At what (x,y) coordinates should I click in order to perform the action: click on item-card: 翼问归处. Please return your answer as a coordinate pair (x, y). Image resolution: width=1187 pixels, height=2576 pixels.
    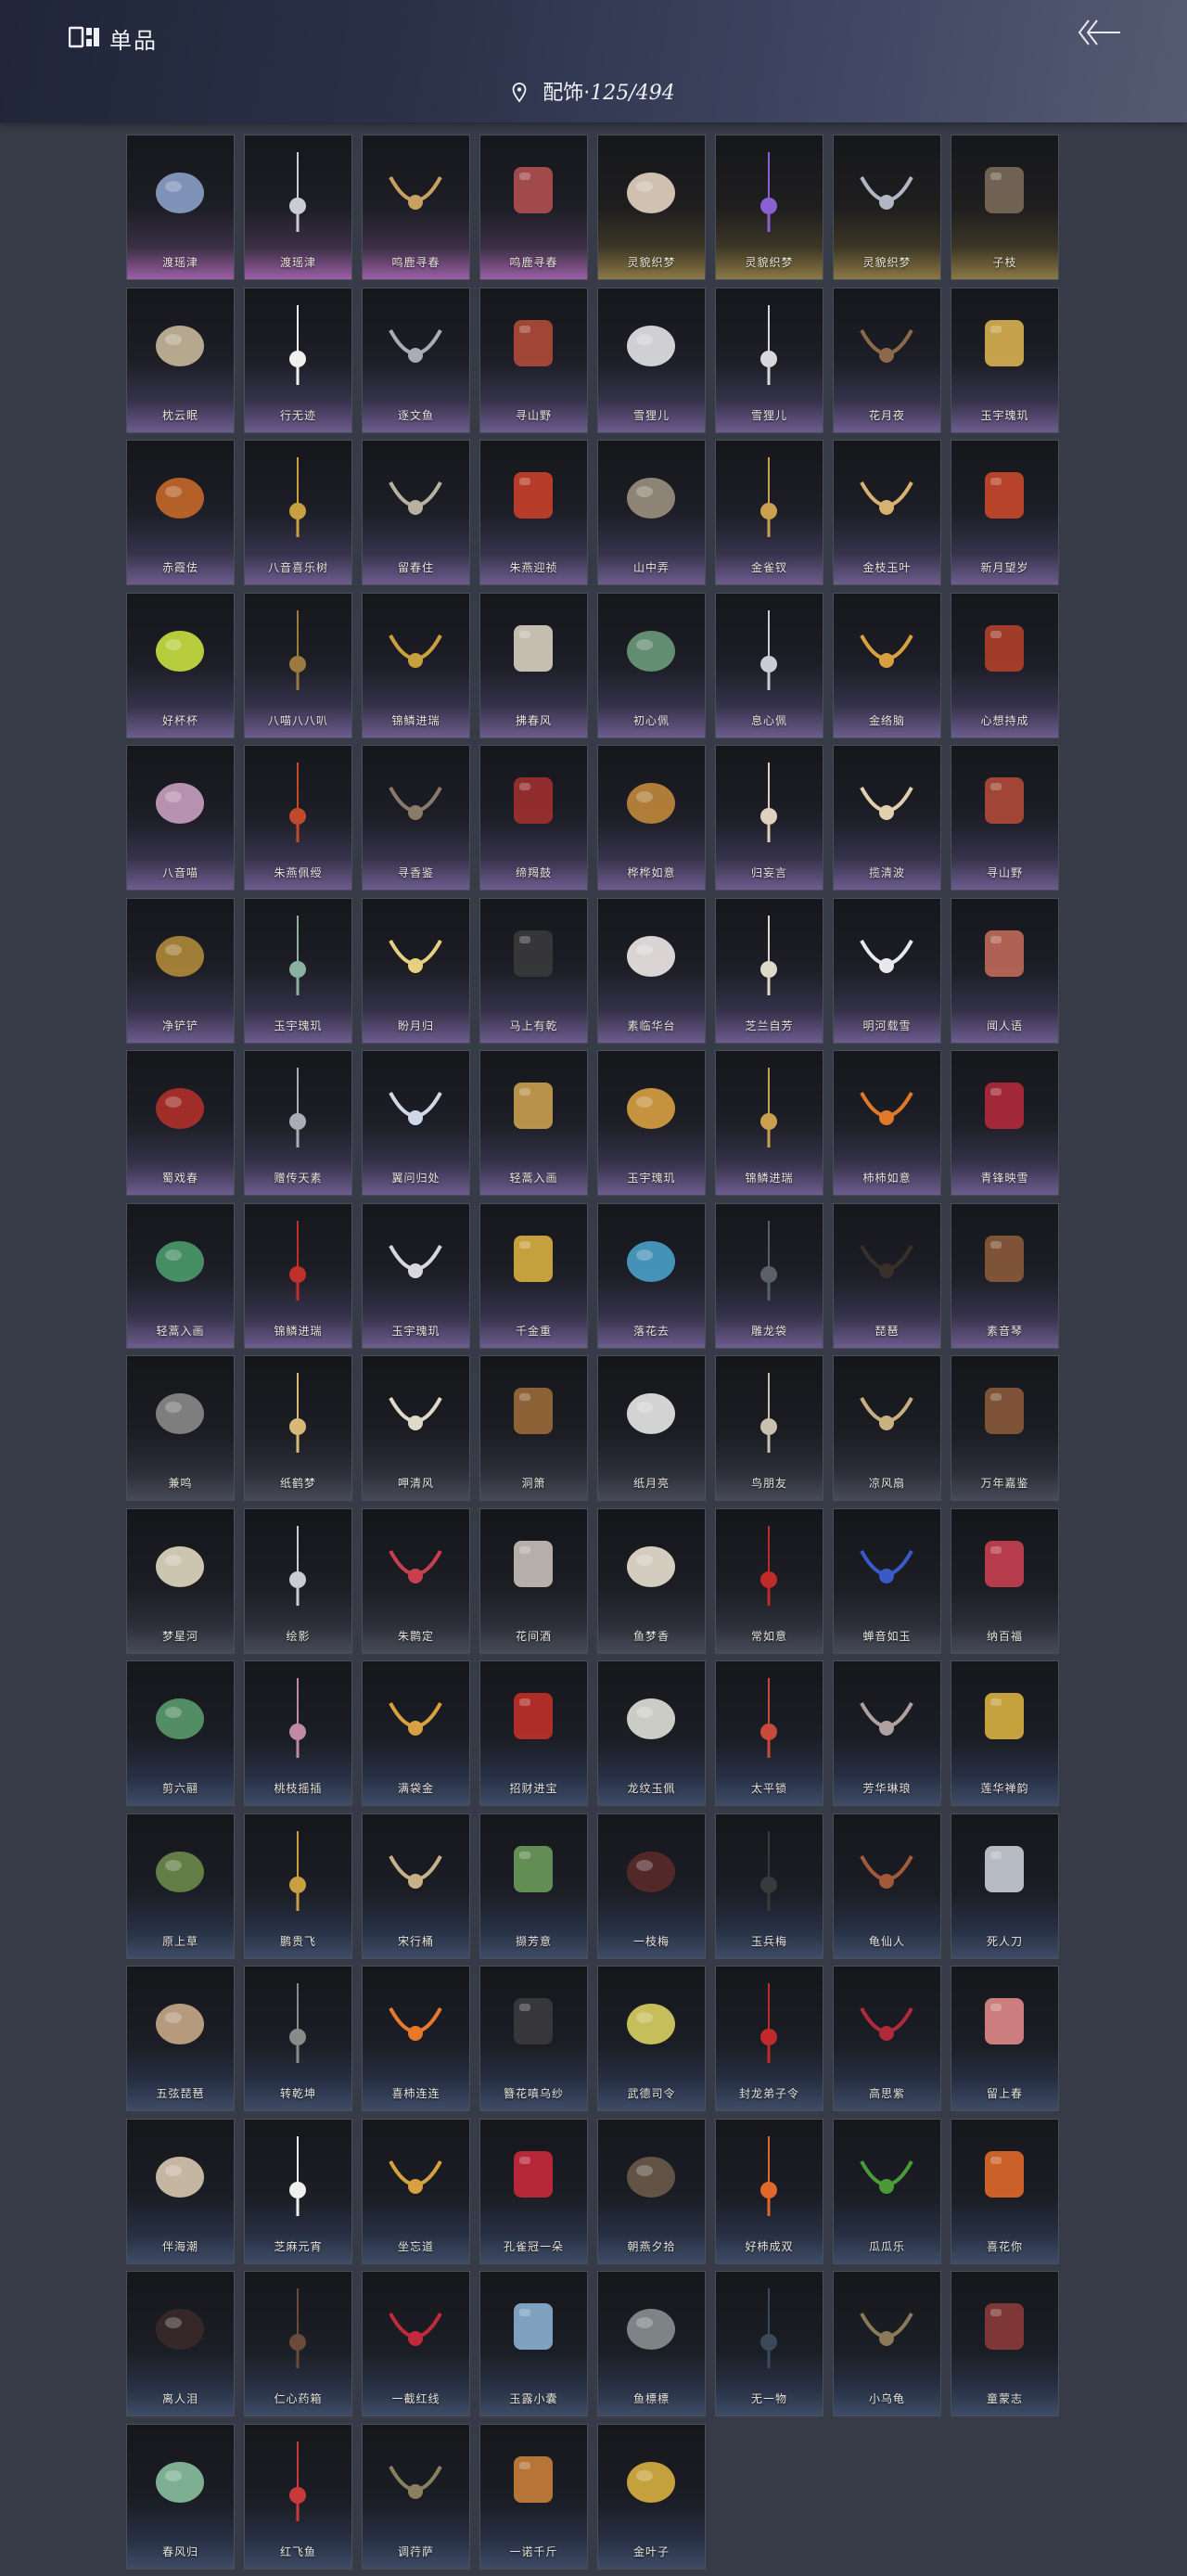
    Looking at the image, I should click on (416, 1123).